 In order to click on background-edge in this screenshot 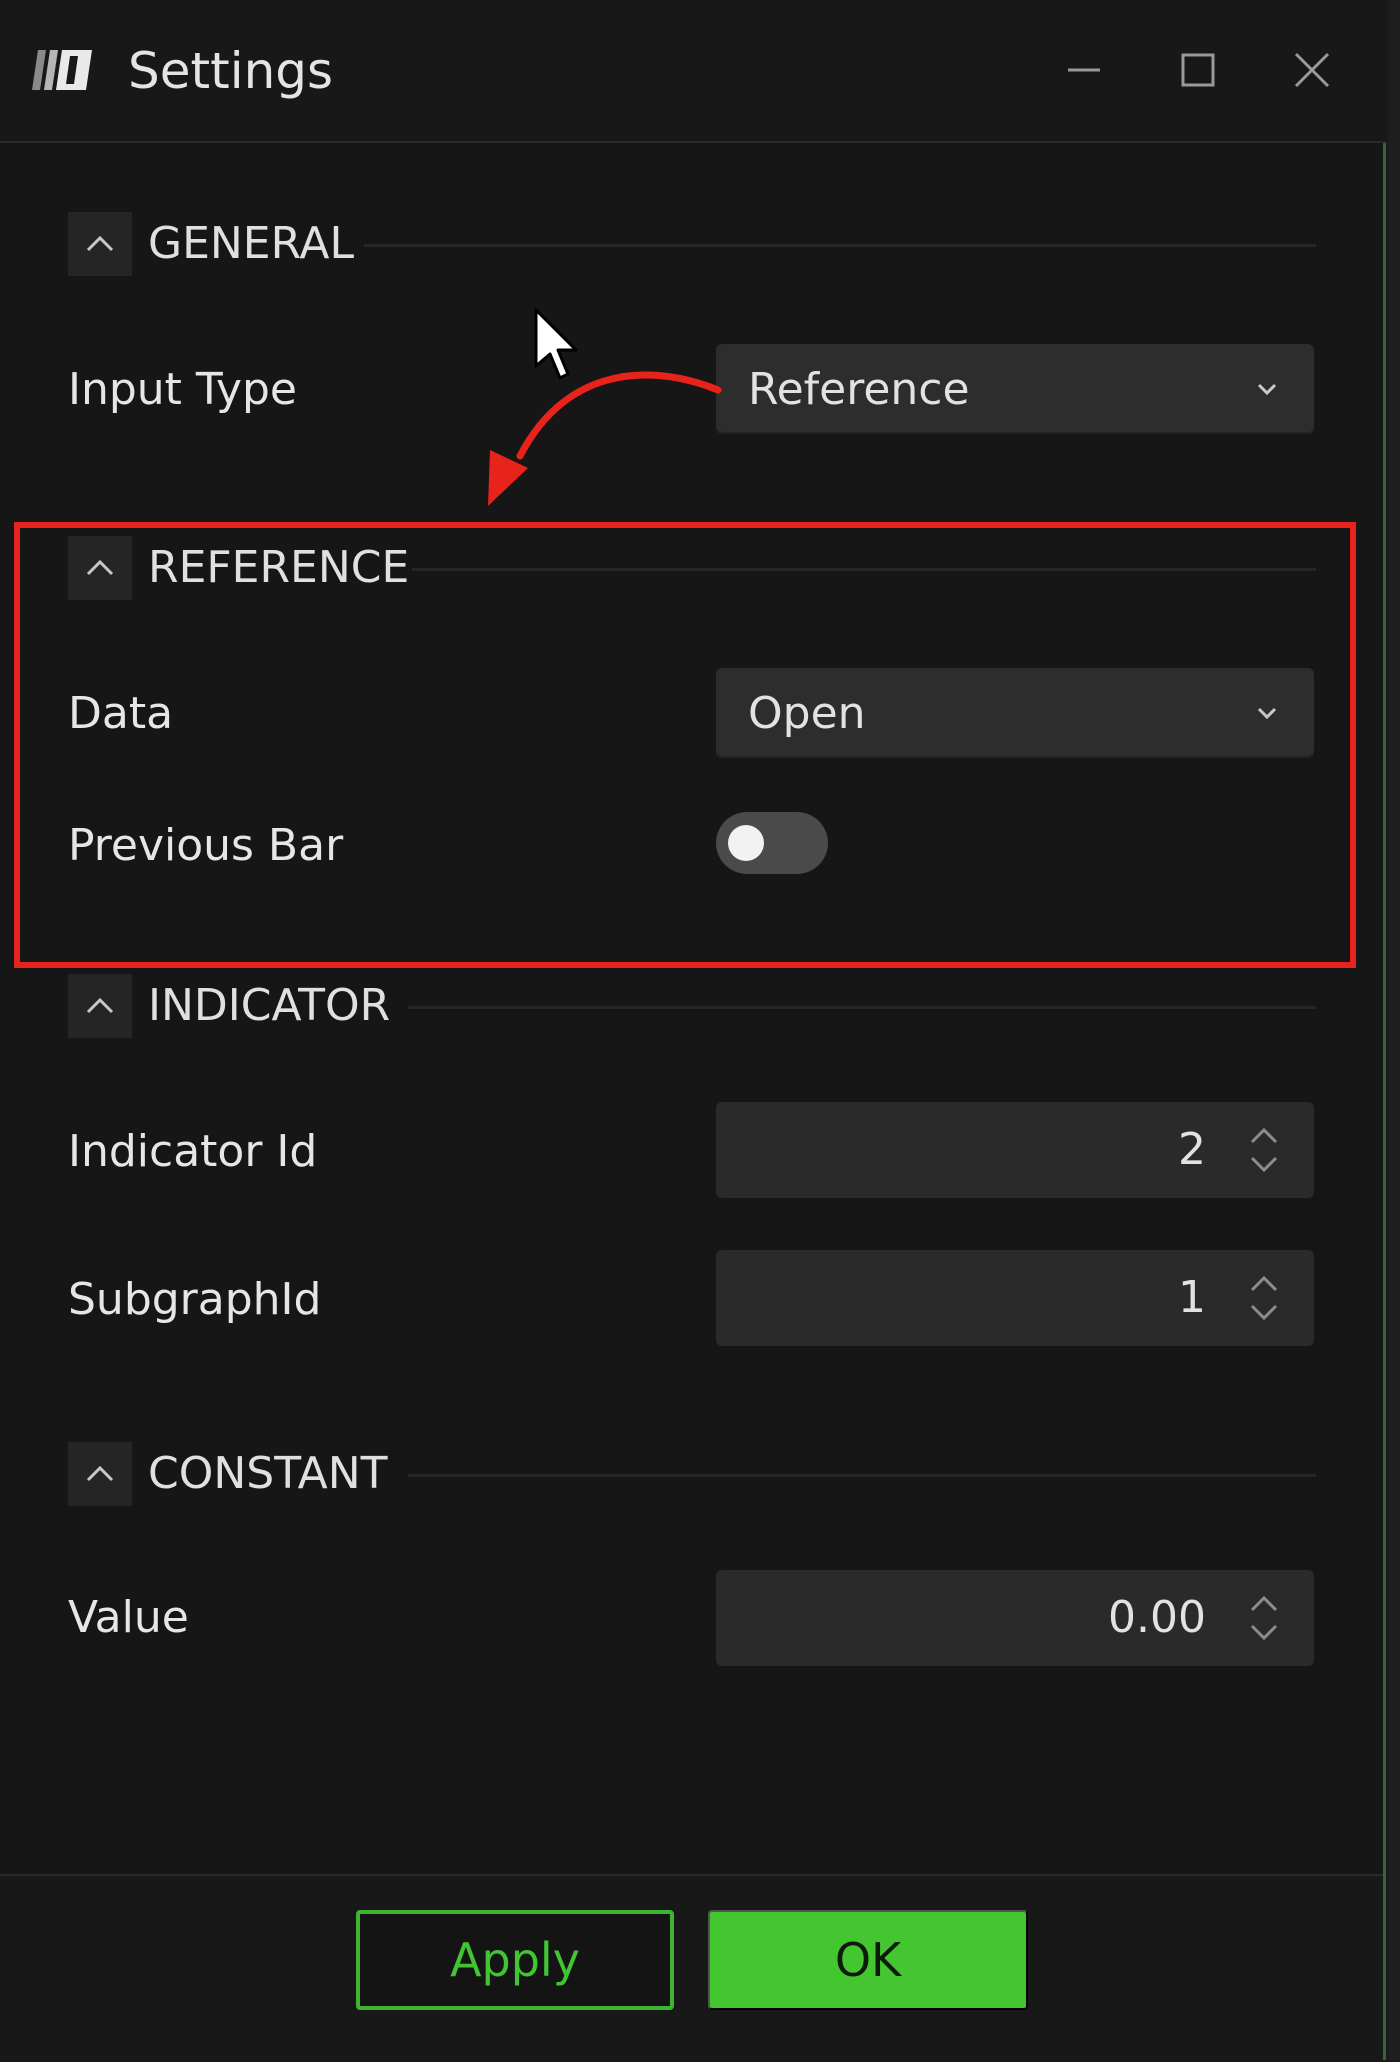, I will do `click(1394, 1030)`.